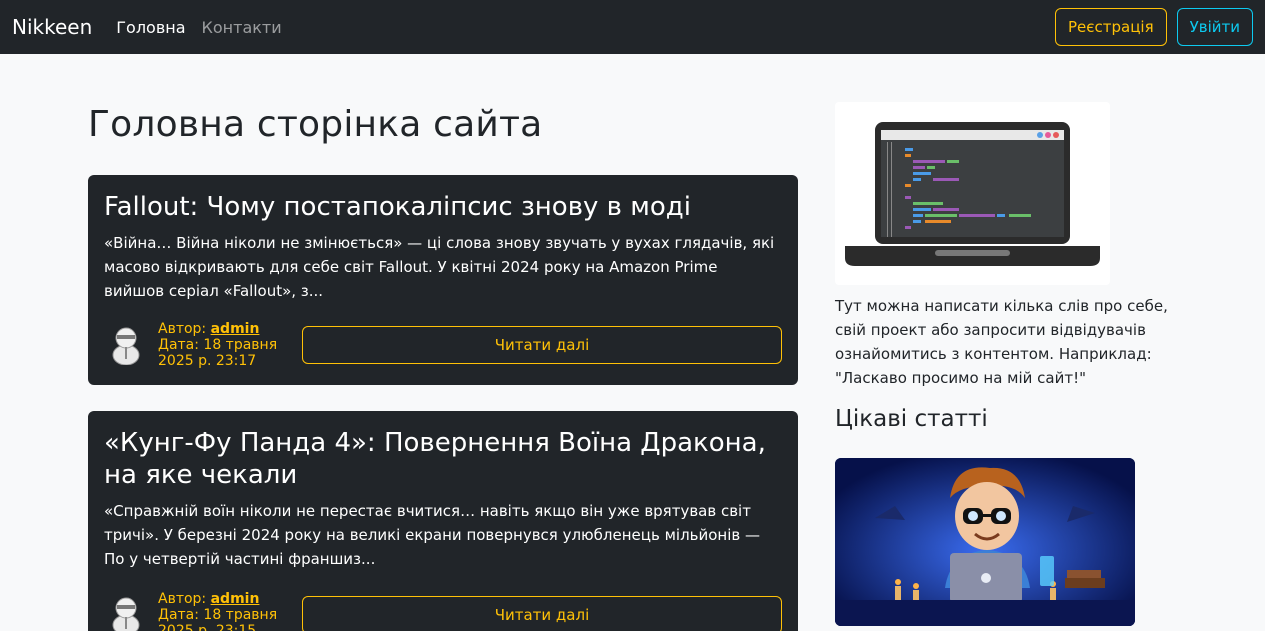 Image resolution: width=1265 pixels, height=631 pixels. Describe the element at coordinates (242, 27) in the screenshot. I see `nav-link-contacts: Контакти` at that location.